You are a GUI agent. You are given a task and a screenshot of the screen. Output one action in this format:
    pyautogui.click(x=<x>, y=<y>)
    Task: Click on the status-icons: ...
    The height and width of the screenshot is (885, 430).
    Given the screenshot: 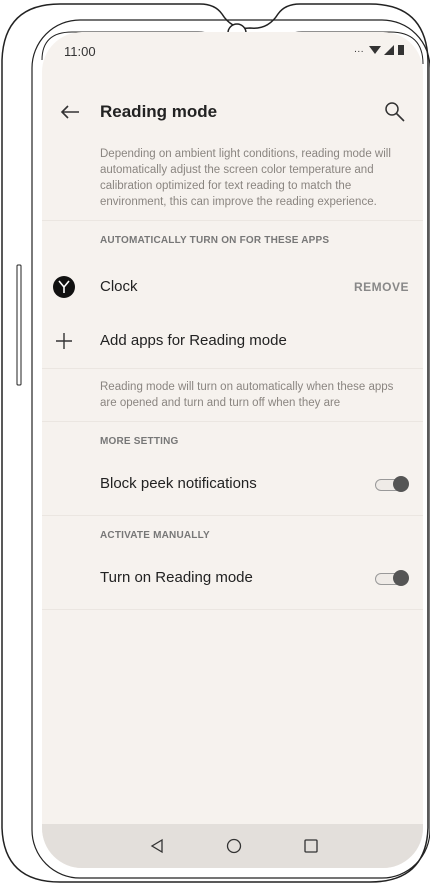 What is the action you would take?
    pyautogui.click(x=379, y=49)
    